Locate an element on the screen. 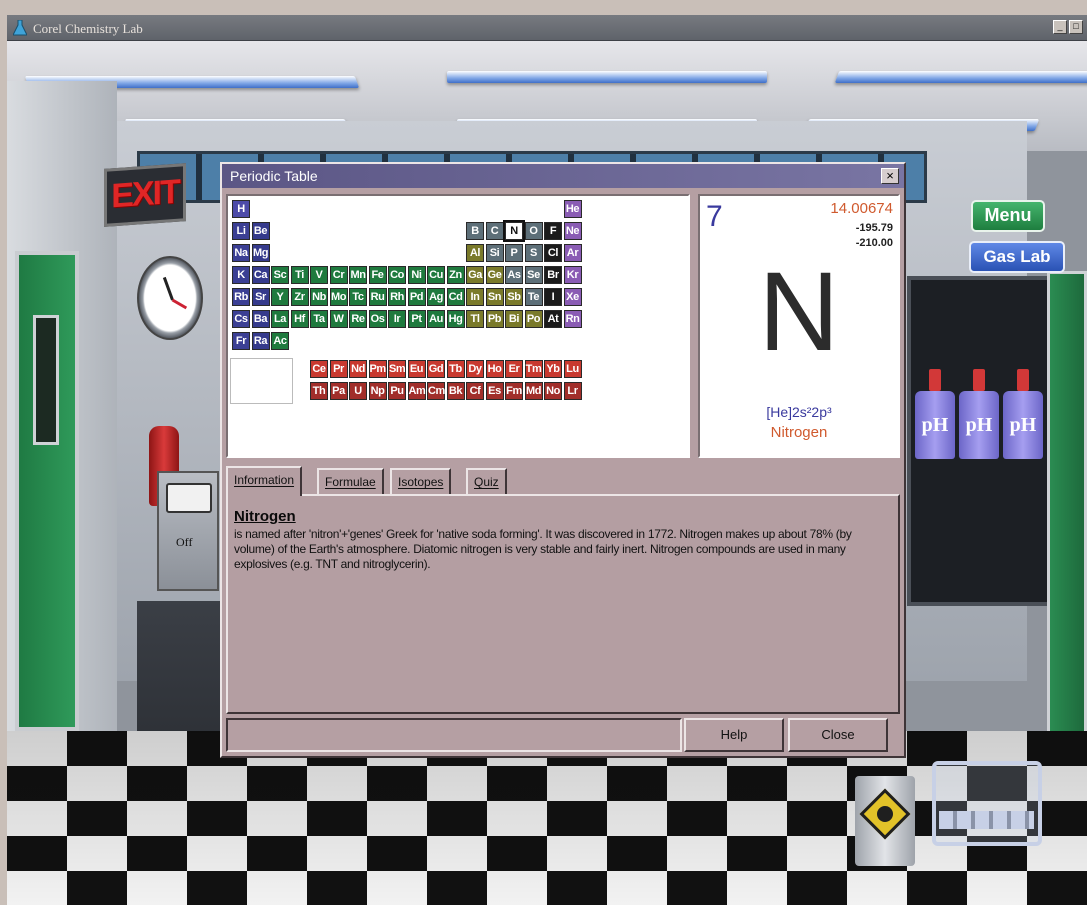 The height and width of the screenshot is (905, 1087). element-cell-cu: Cu is located at coordinates (436, 275).